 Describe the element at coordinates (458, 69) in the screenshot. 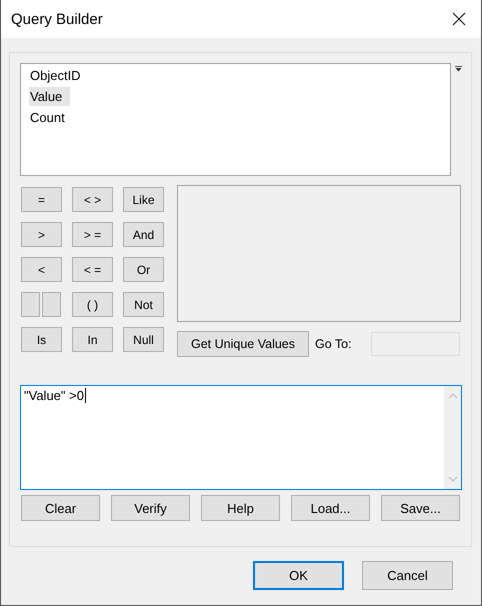

I see `dropdown-icon` at that location.